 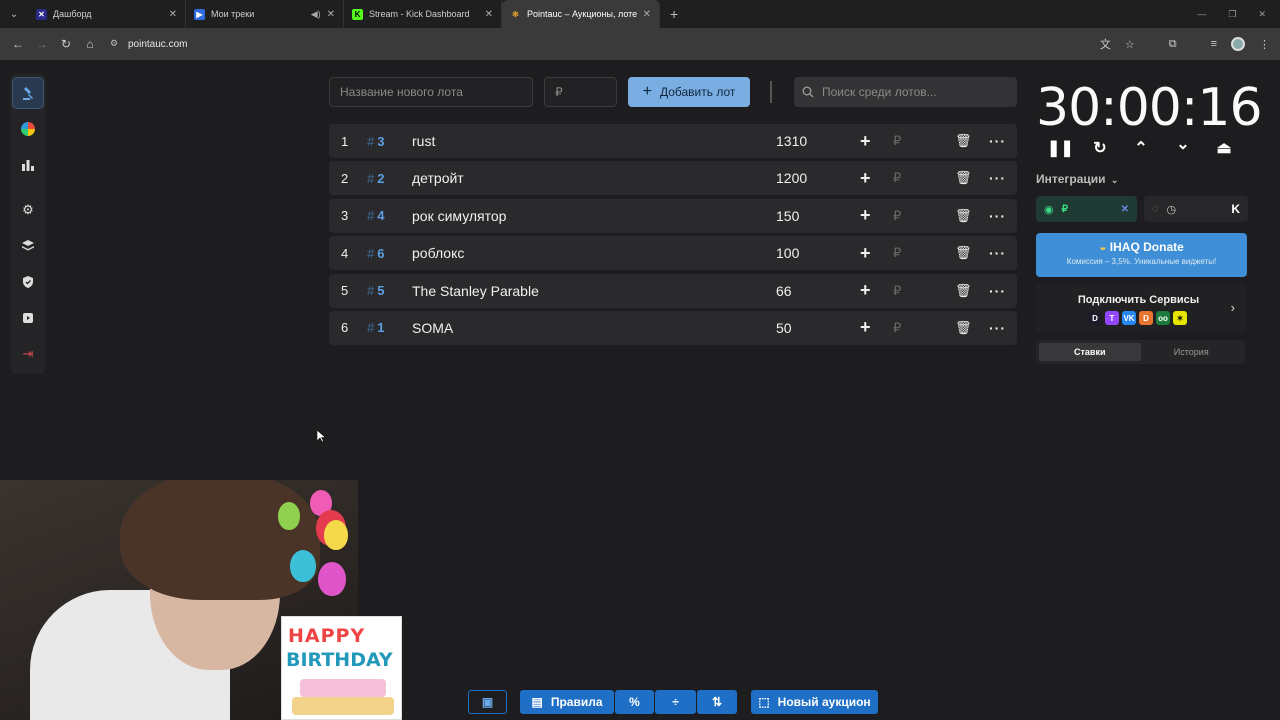 What do you see at coordinates (673, 327) in the screenshot?
I see `lot-row: 6 #1 SOMA 50 + ₽ 🗑 ···` at bounding box center [673, 327].